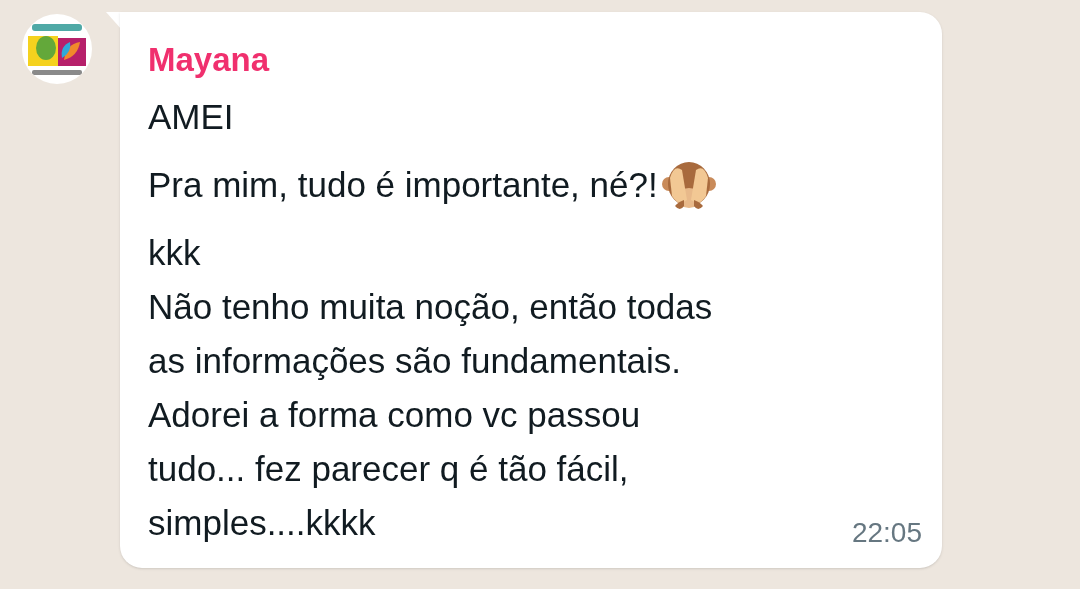 Image resolution: width=1080 pixels, height=589 pixels. What do you see at coordinates (403, 185) in the screenshot?
I see `message-text: Pra mim, tudo é importante, né?!` at bounding box center [403, 185].